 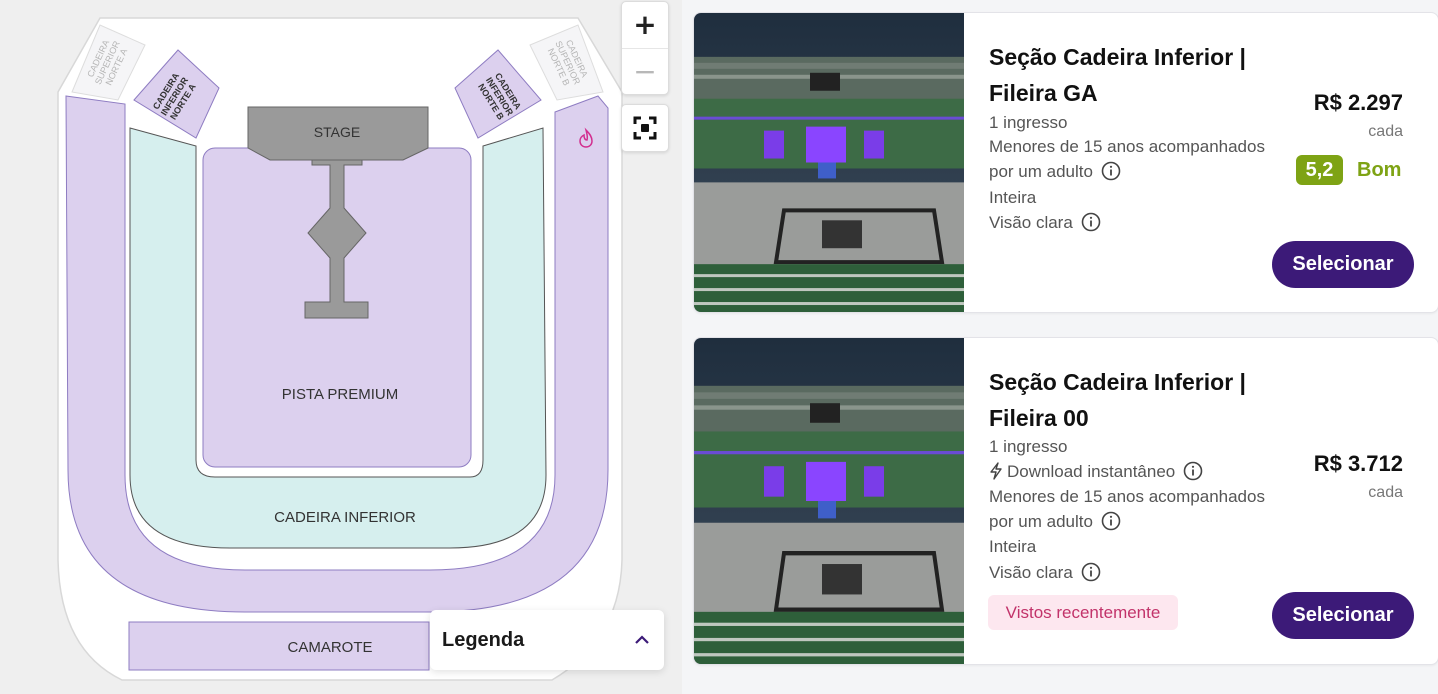 I want to click on listing-title: Seção Cadeira Inferior | Fileira 00, so click(x=1117, y=400).